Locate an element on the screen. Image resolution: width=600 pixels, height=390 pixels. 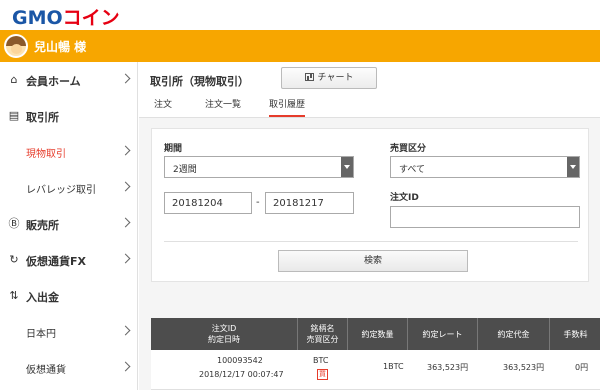
header-amount: 約定代金 is located at coordinates (513, 334).